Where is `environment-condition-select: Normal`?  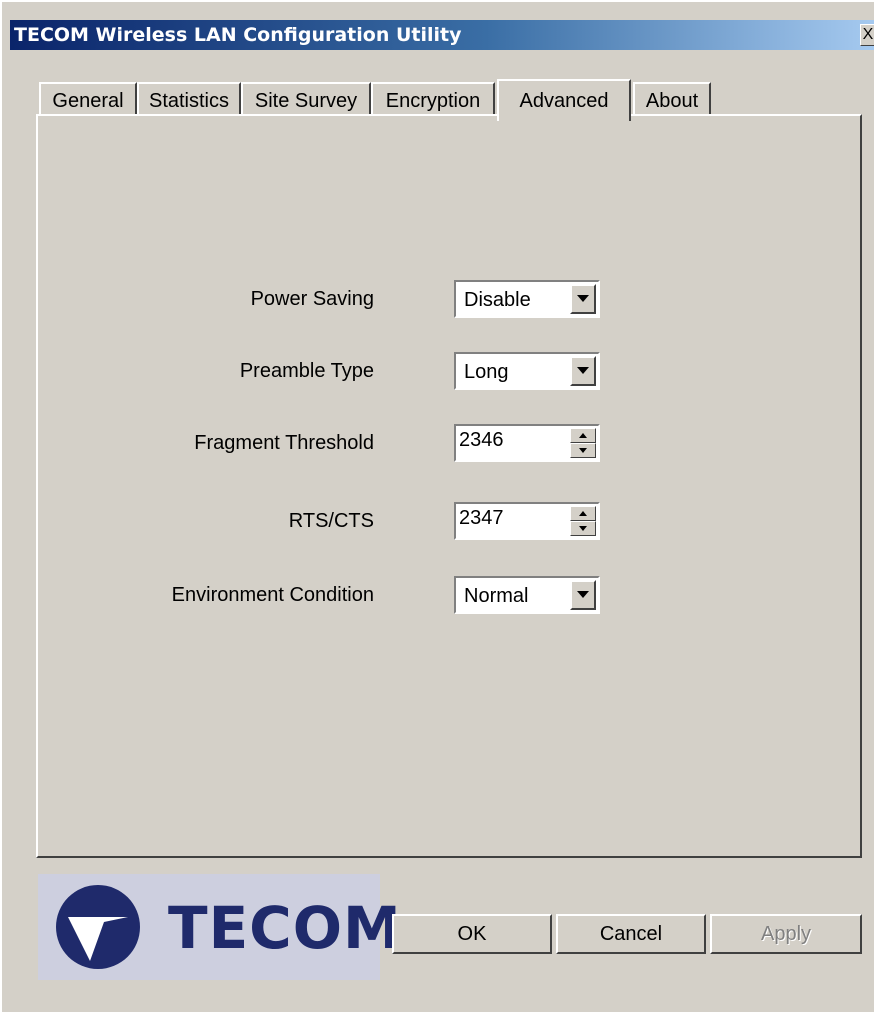
environment-condition-select: Normal is located at coordinates (527, 595).